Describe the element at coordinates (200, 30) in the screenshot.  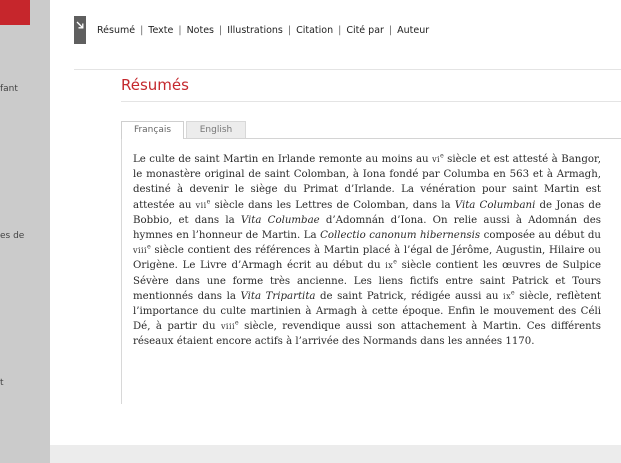
I see `nav-notes-link: Notes` at that location.